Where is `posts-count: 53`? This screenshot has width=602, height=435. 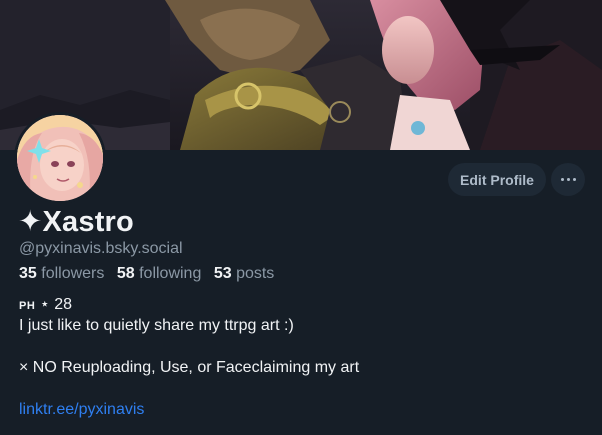
posts-count: 53 is located at coordinates (222, 273).